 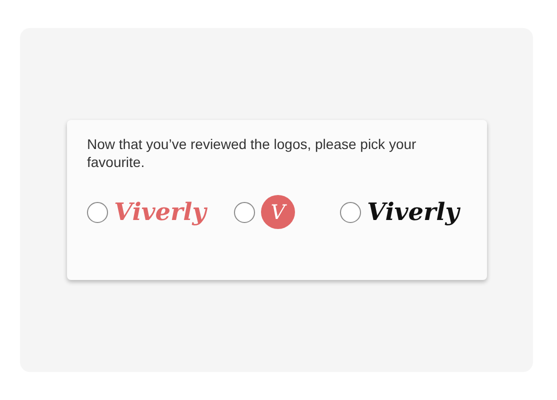 What do you see at coordinates (252, 153) in the screenshot?
I see `question-text: Now that you’ve reviewed the logos, please pick your favourite.` at bounding box center [252, 153].